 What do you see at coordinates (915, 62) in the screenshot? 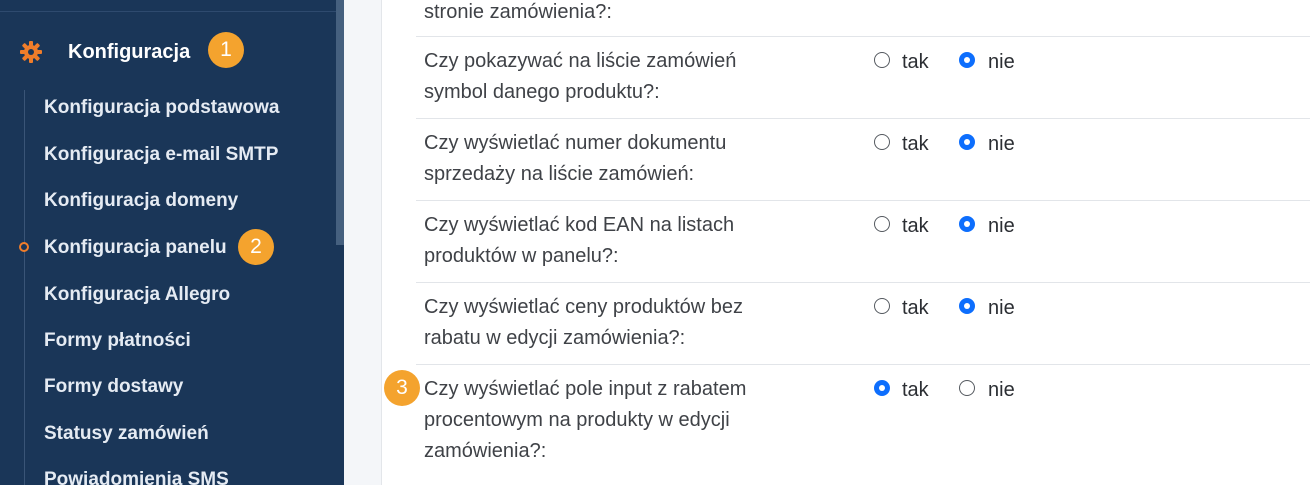
I see `label-q1-tak: tak` at bounding box center [915, 62].